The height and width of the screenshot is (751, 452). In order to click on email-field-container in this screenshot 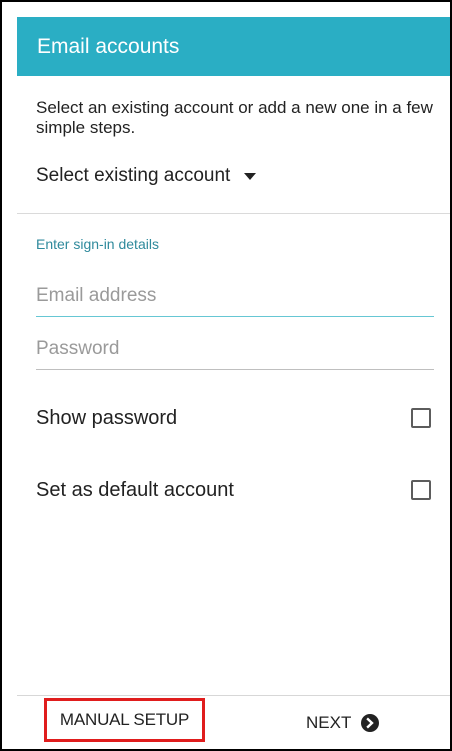, I will do `click(235, 297)`.